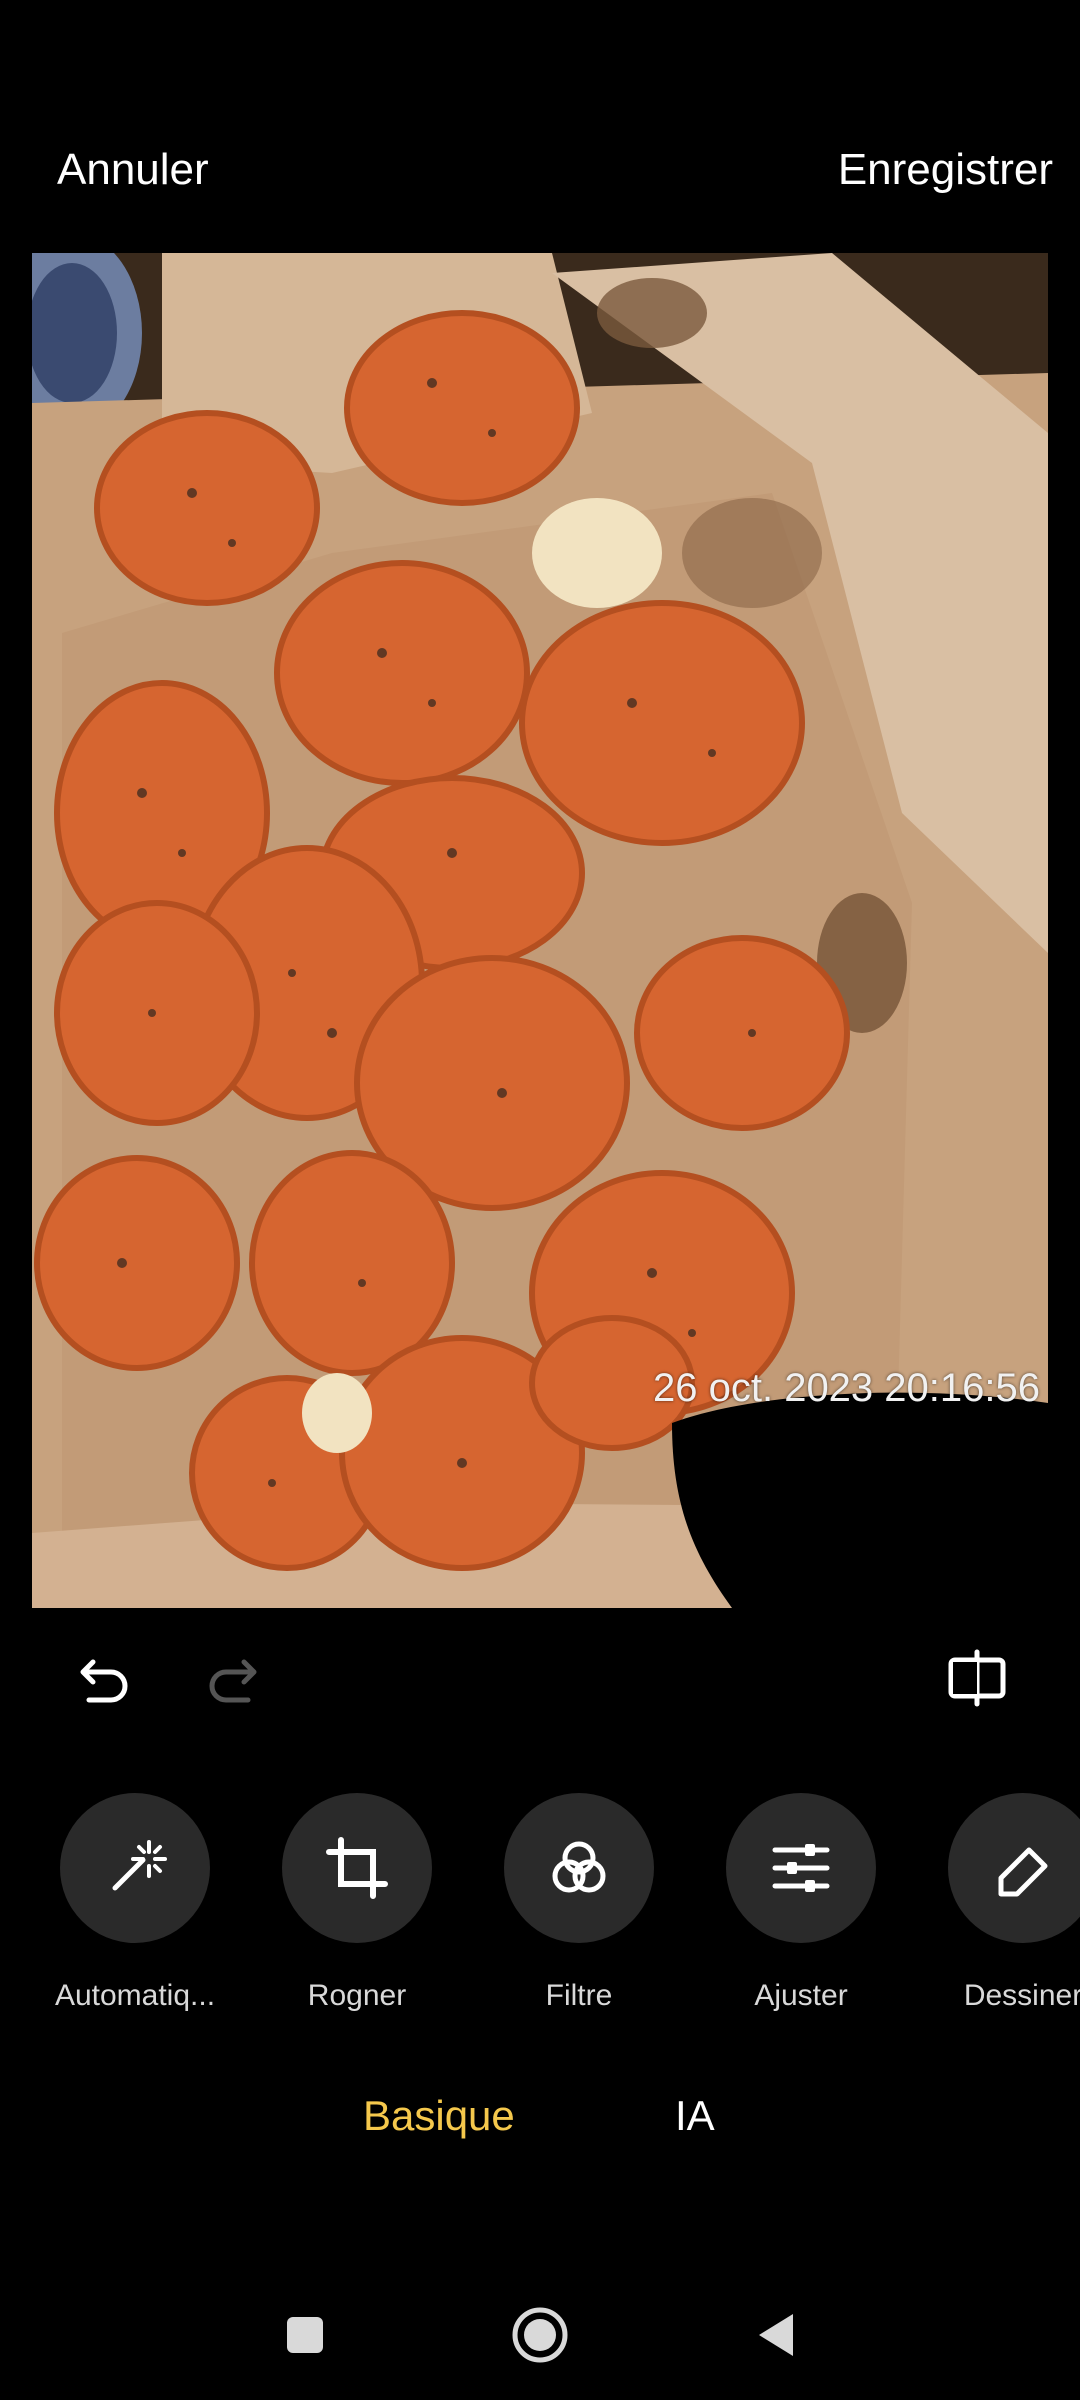 This screenshot has width=1080, height=2400. I want to click on tool-adjust: Ajuster, so click(801, 1903).